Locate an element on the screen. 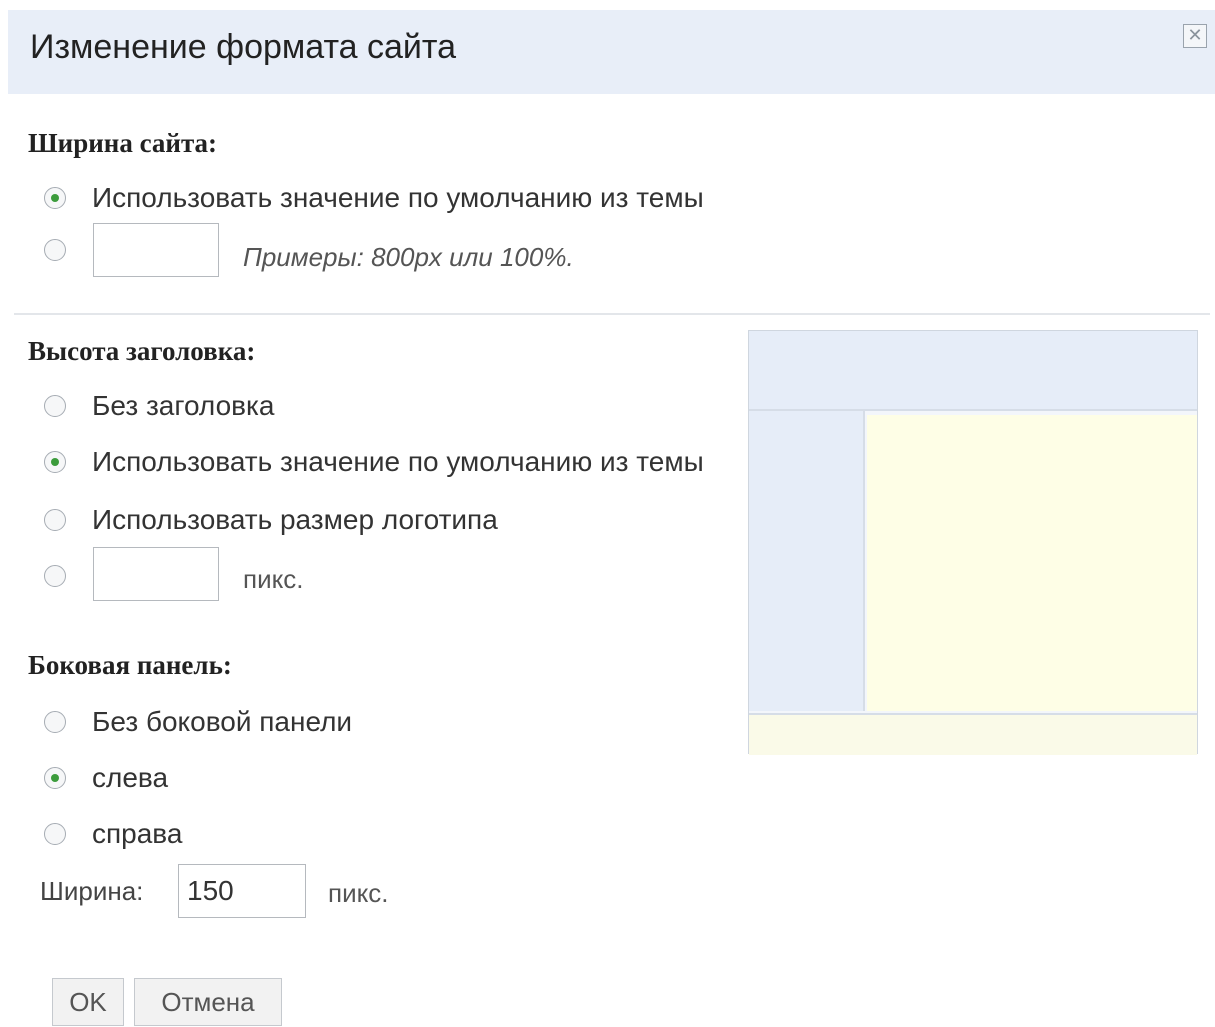 The height and width of the screenshot is (1027, 1215). site-width-default-radio is located at coordinates (55, 198).